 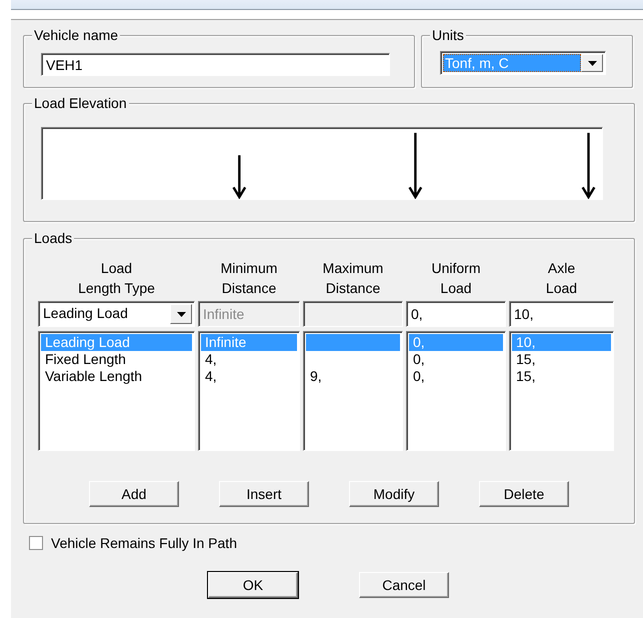 What do you see at coordinates (264, 494) in the screenshot?
I see `action-button: Insert` at bounding box center [264, 494].